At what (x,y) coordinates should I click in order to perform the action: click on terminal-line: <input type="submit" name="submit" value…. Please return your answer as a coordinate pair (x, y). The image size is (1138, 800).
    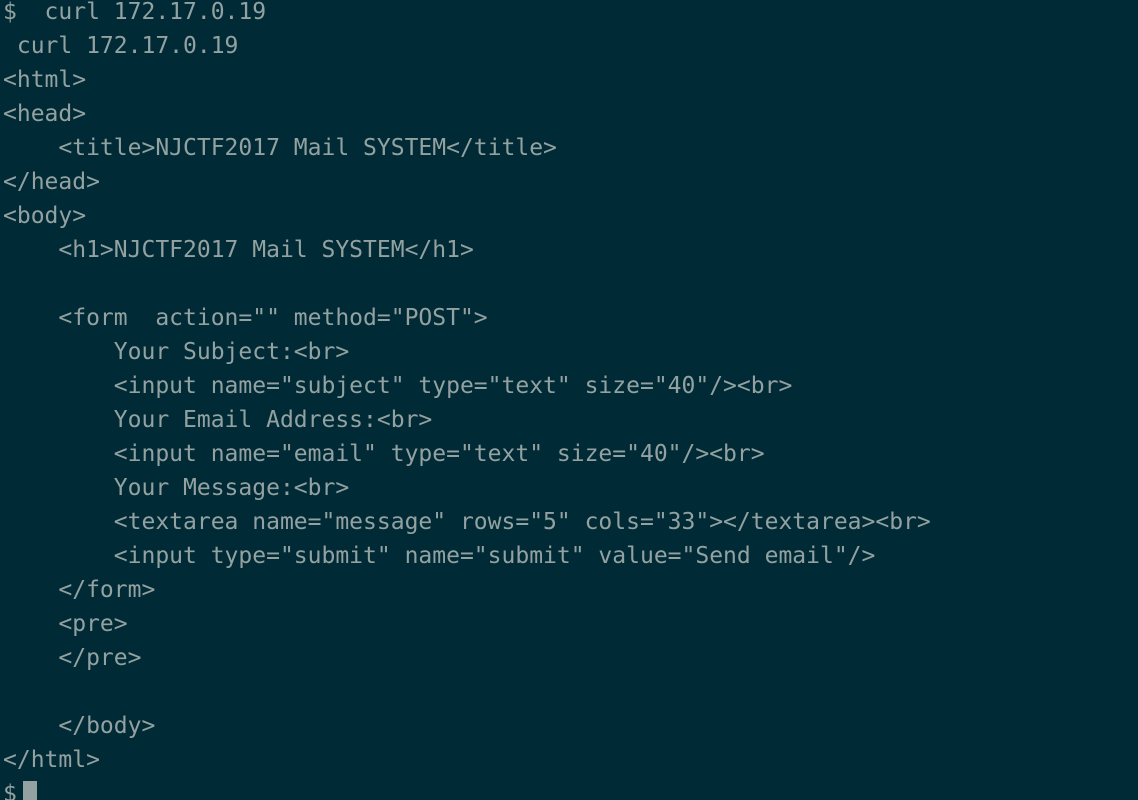
    Looking at the image, I should click on (439, 556).